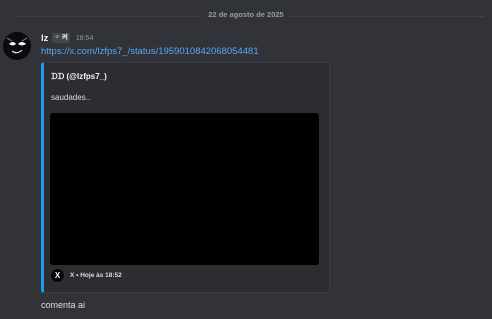  I want to click on x-logo-icon: X, so click(57, 275).